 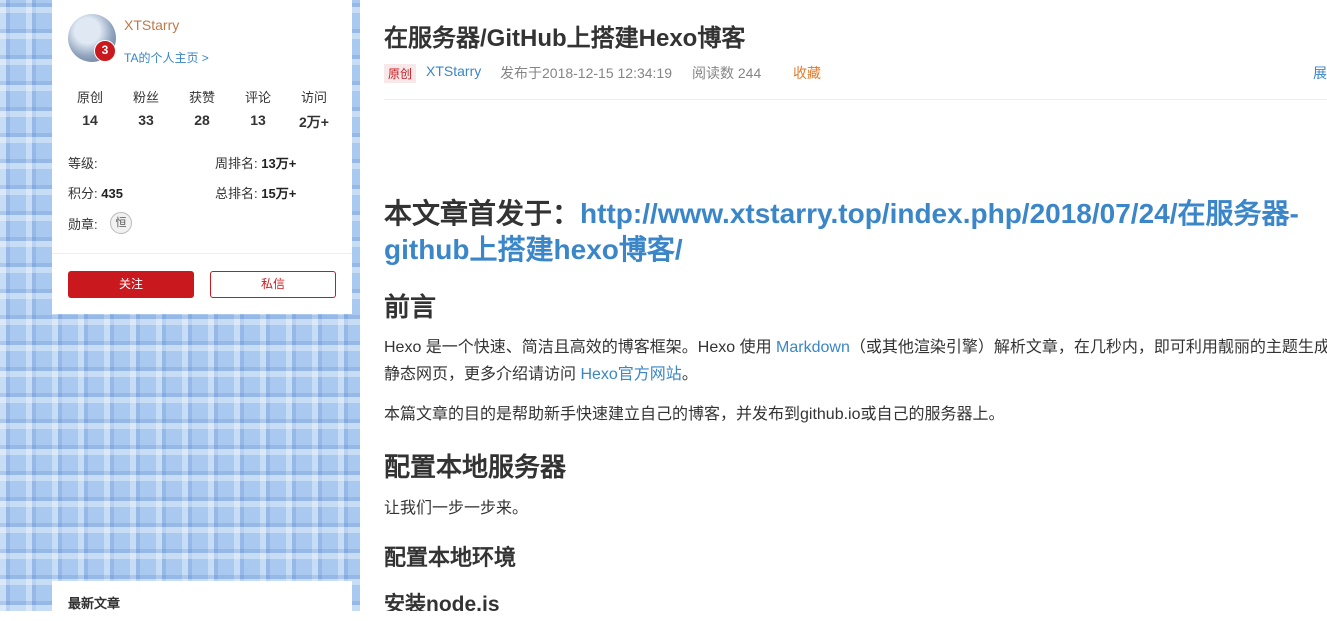 What do you see at coordinates (121, 223) in the screenshot?
I see `medal-icon: 恒` at bounding box center [121, 223].